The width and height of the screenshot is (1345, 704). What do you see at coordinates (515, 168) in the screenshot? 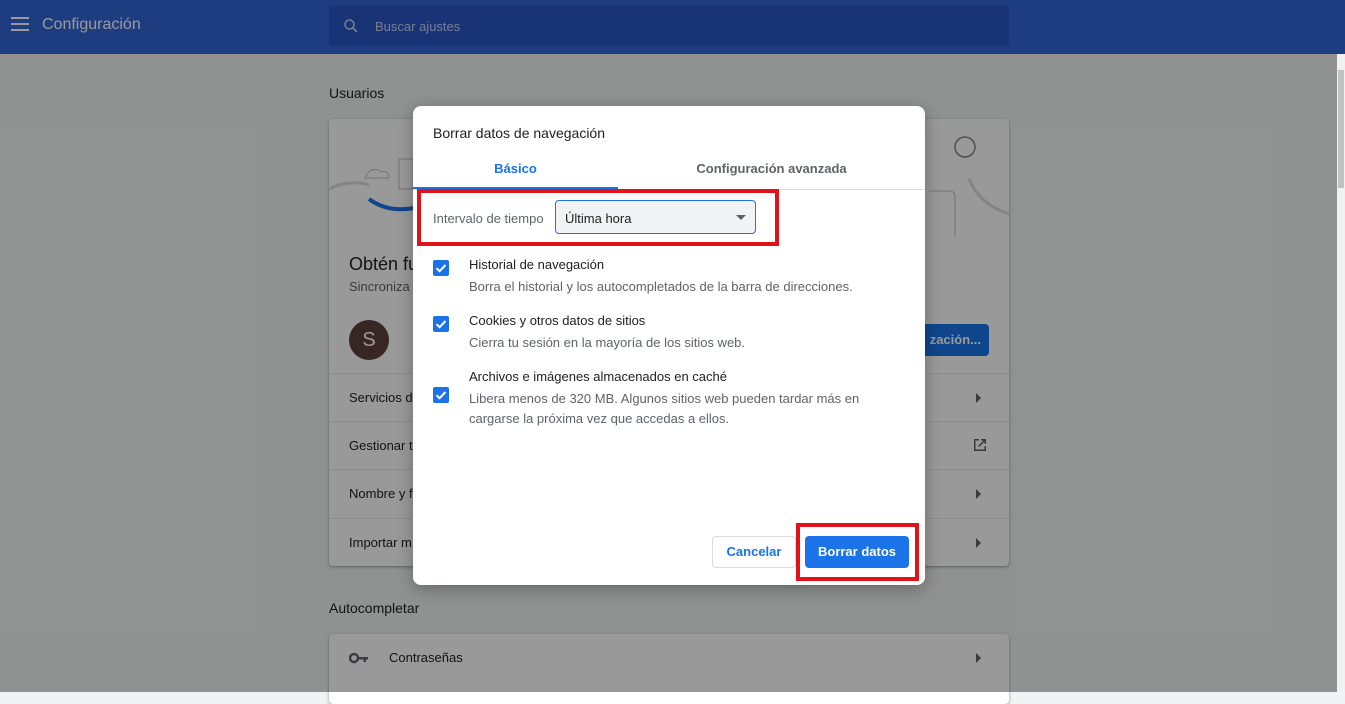
I see `tab-basic: Básico` at bounding box center [515, 168].